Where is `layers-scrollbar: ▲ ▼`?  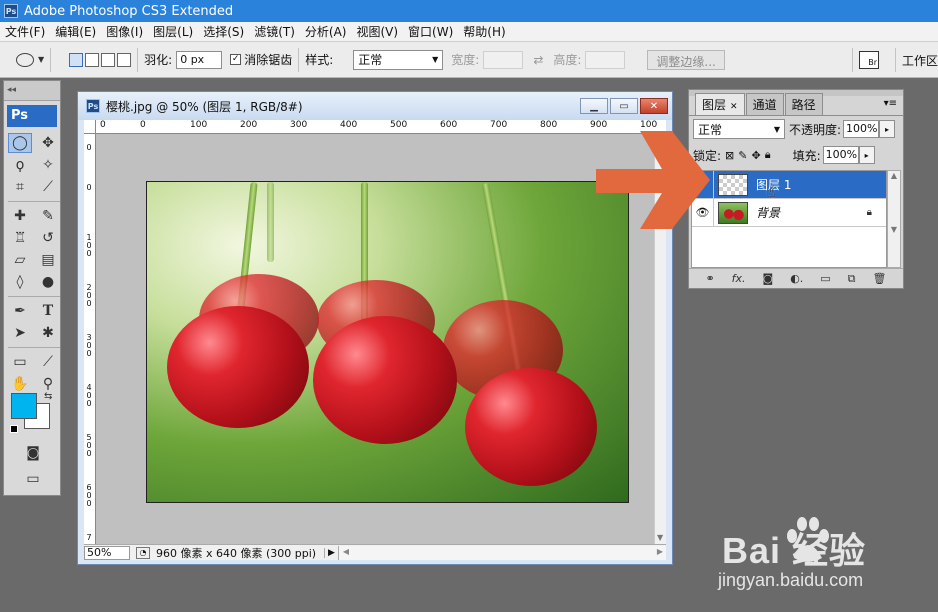
layers-scrollbar: ▲ ▼ is located at coordinates (894, 219).